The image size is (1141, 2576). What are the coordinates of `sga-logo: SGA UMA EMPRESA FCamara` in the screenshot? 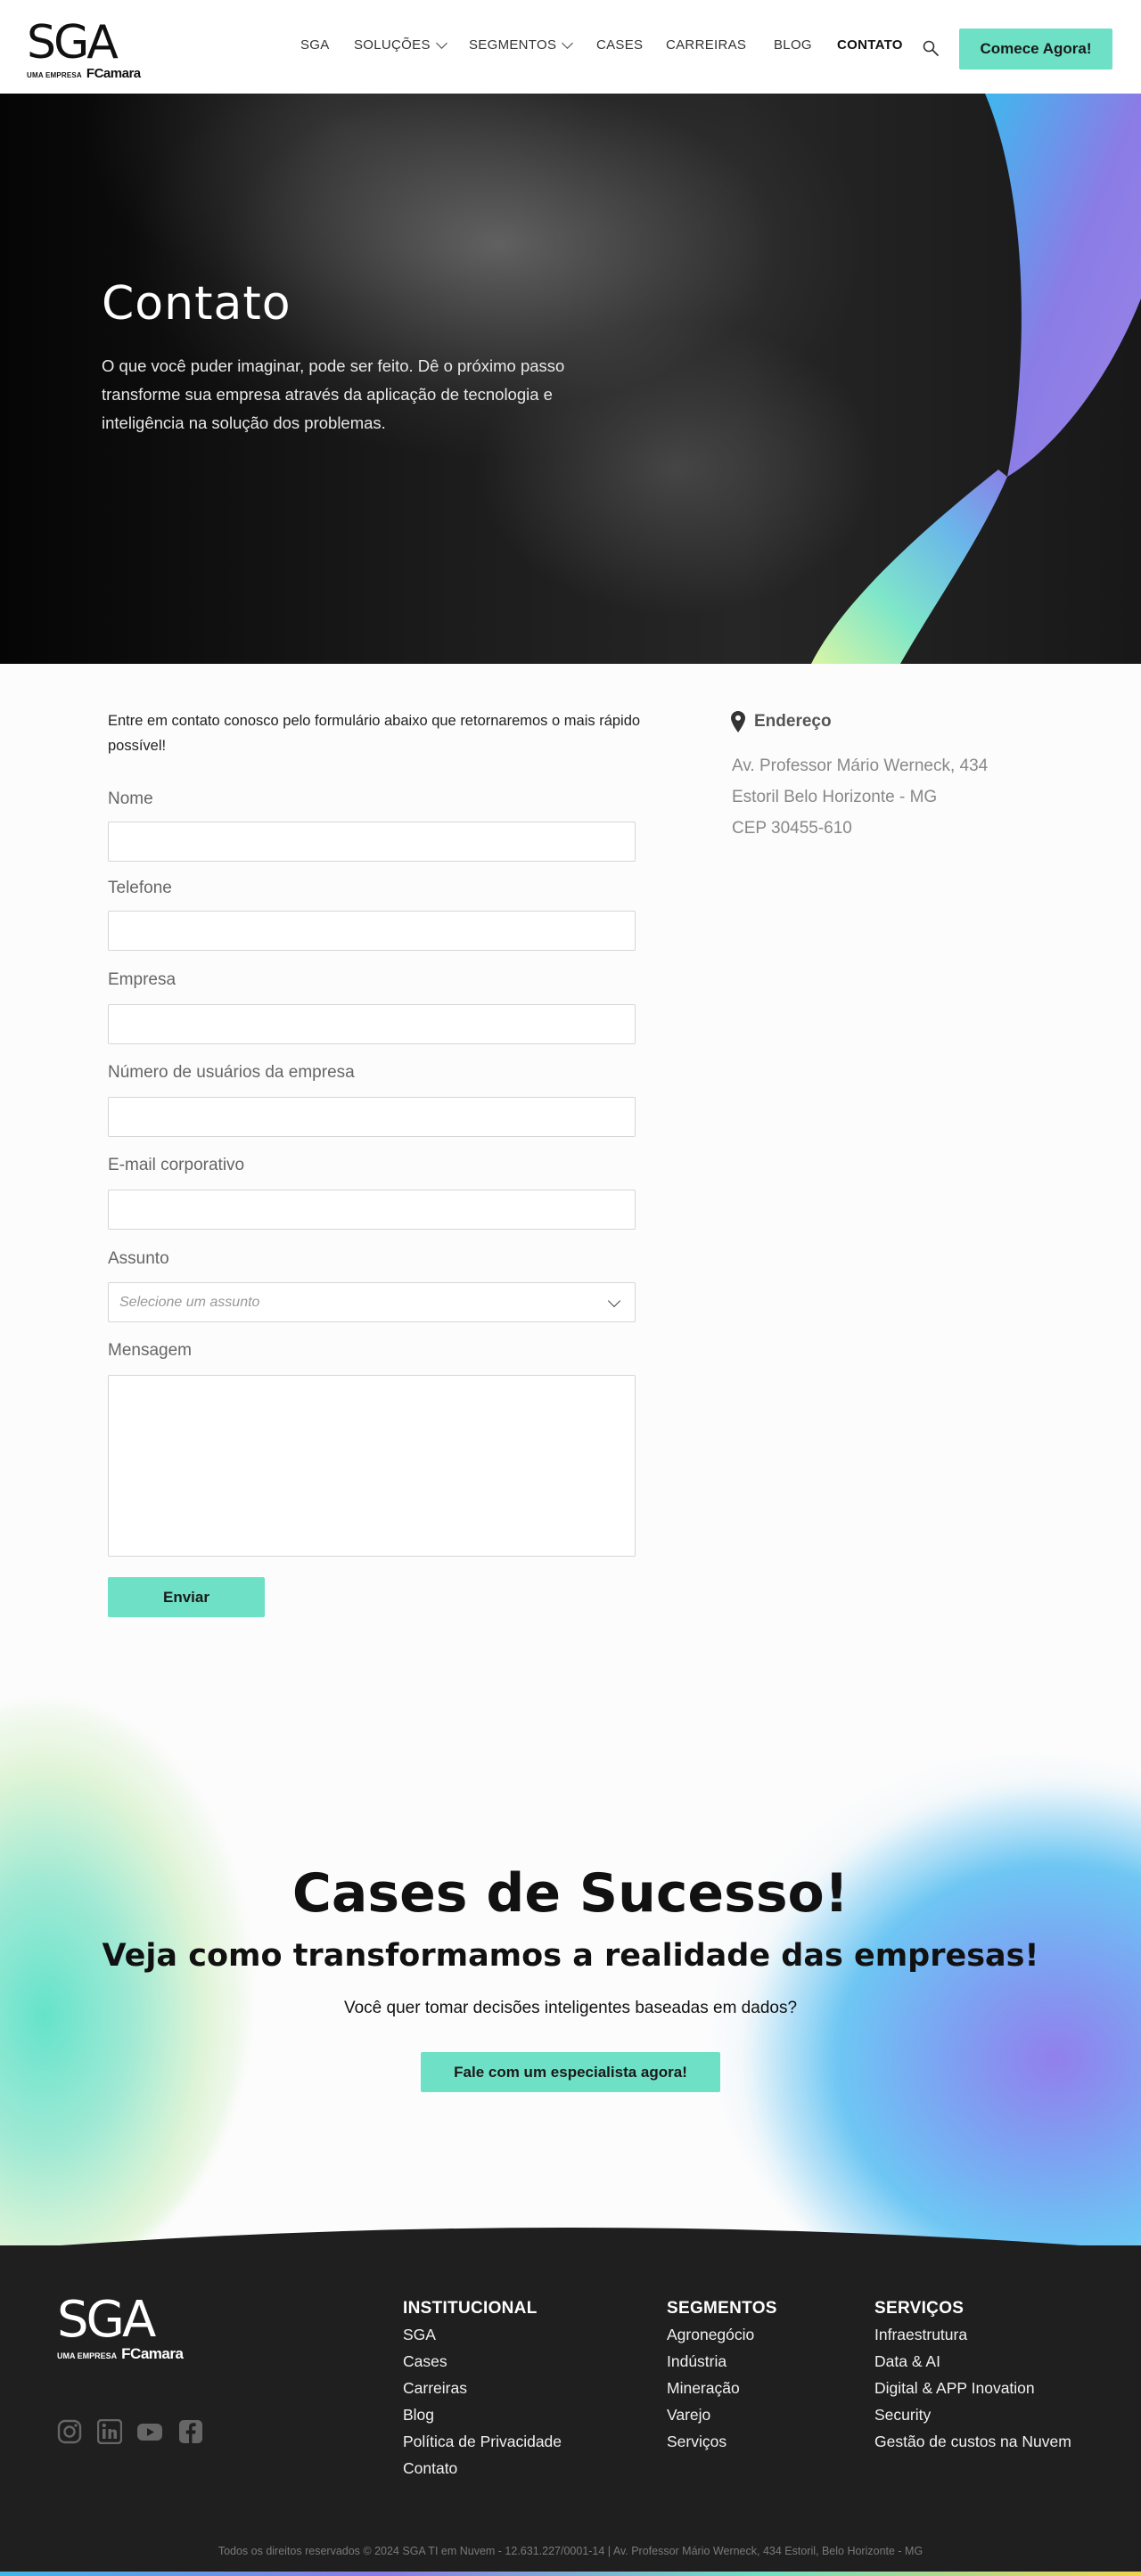 It's located at (87, 48).